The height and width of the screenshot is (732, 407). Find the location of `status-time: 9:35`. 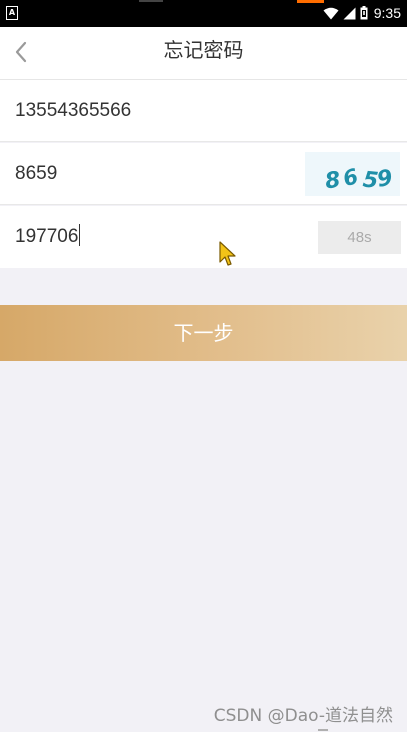

status-time: 9:35 is located at coordinates (387, 13).